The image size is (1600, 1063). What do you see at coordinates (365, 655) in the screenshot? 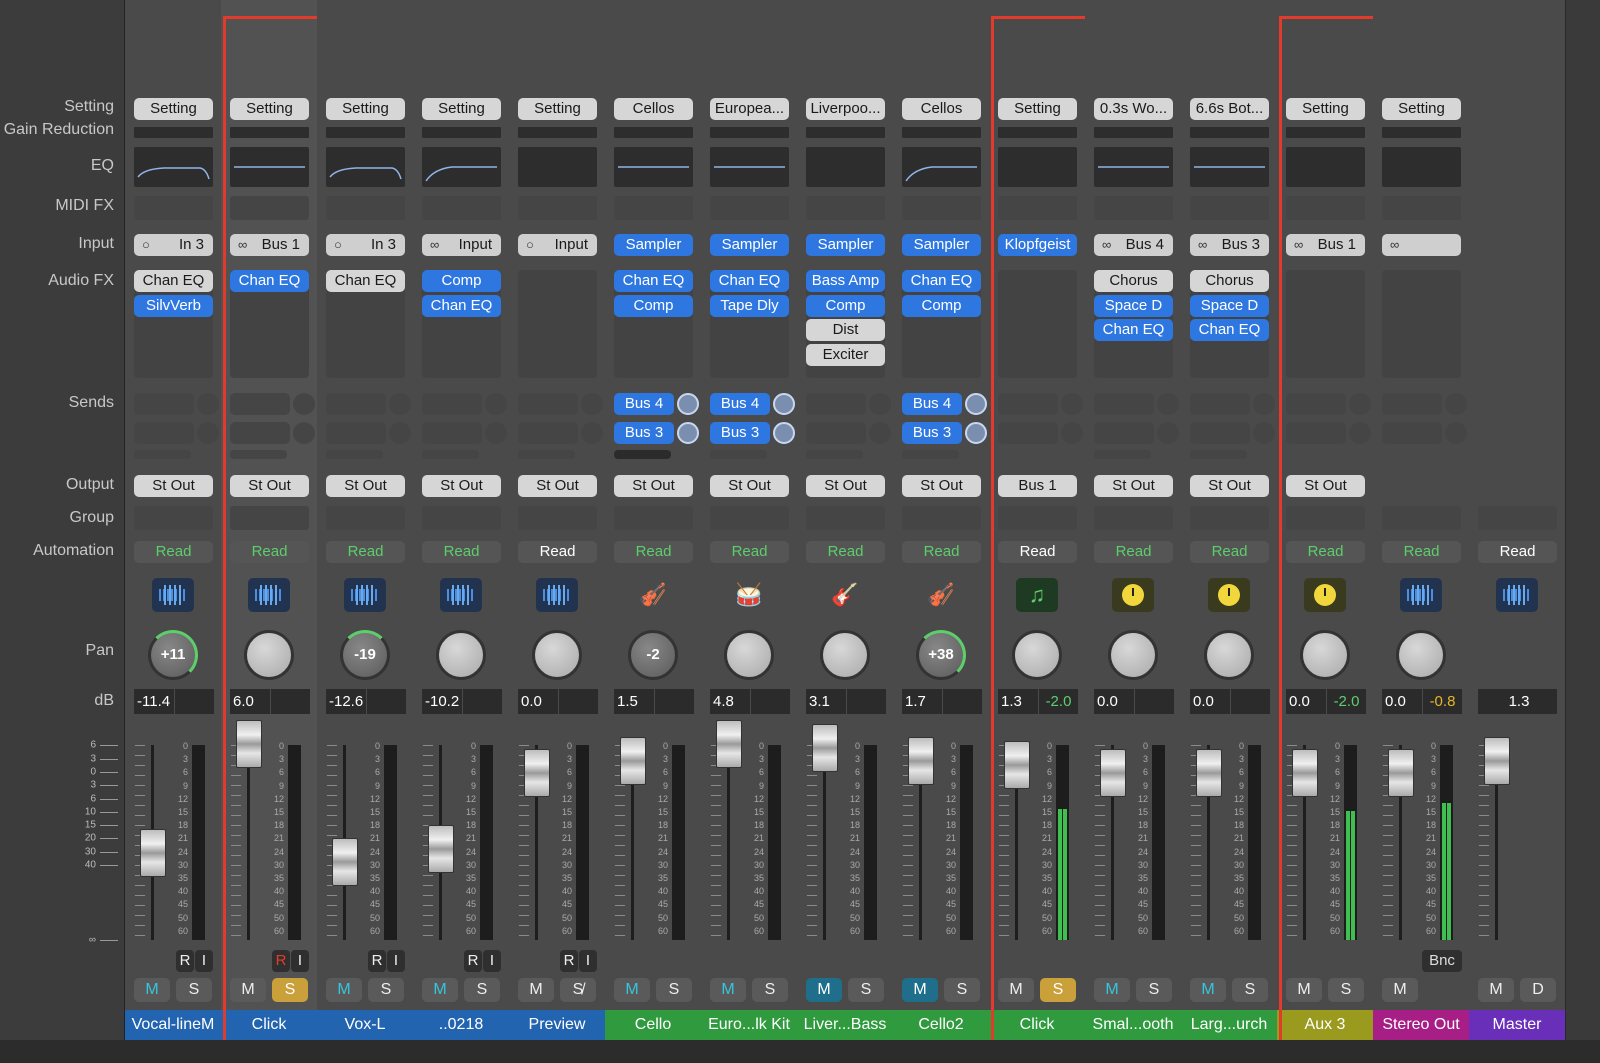
I see `pan-knob: -19` at bounding box center [365, 655].